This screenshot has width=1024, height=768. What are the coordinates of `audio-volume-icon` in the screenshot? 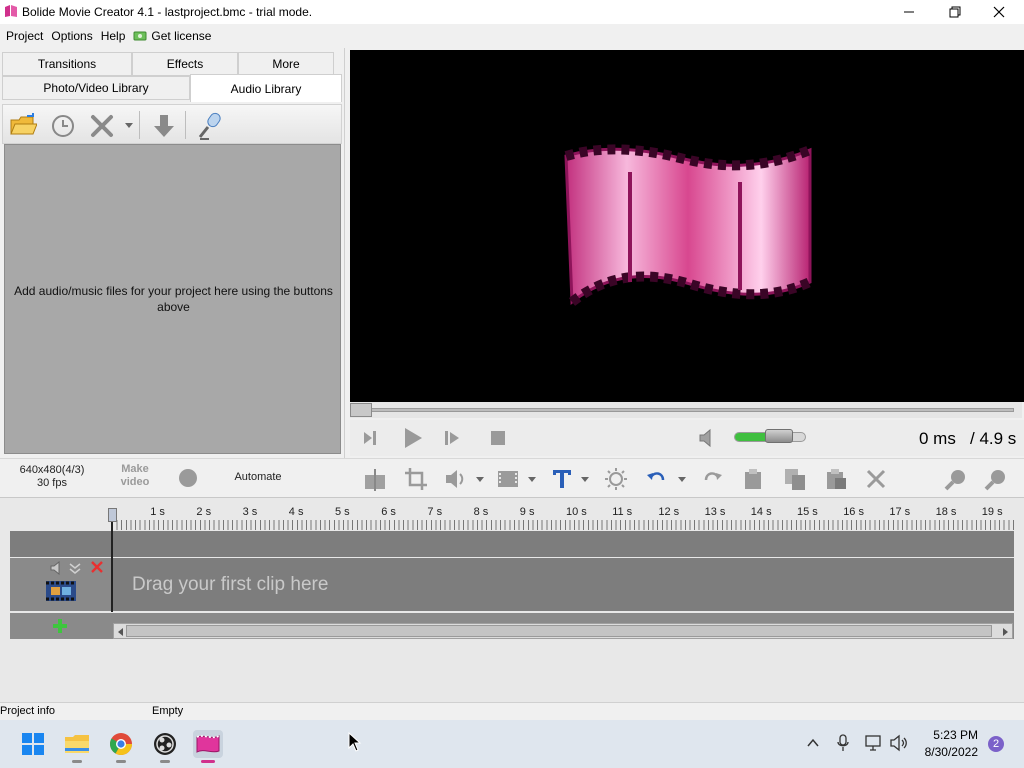 It's located at (456, 479).